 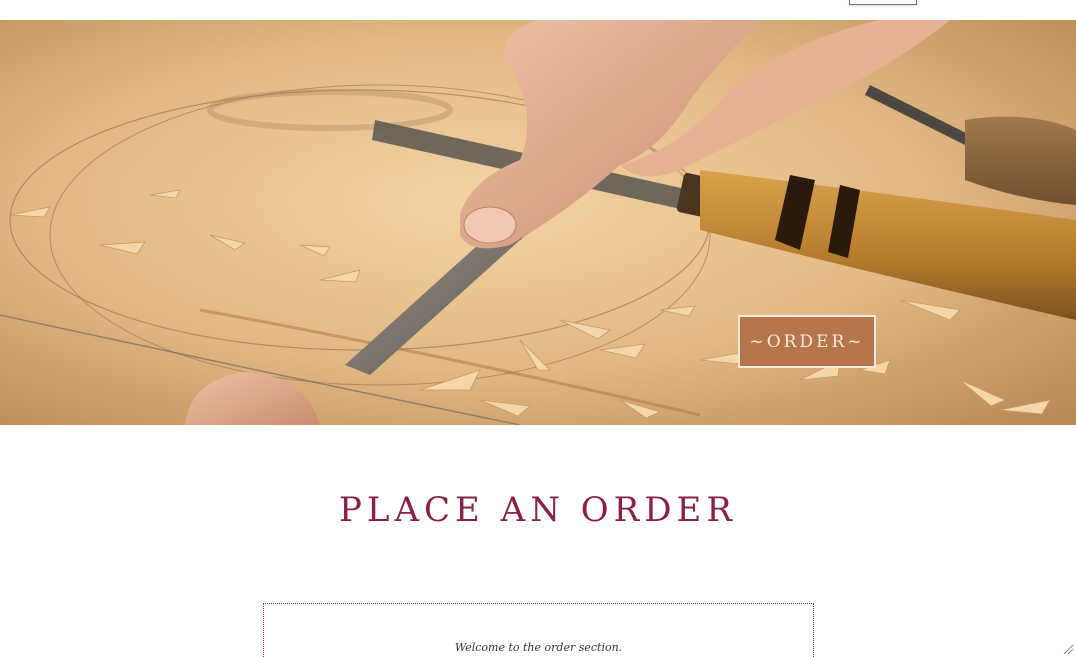 What do you see at coordinates (883, 2) in the screenshot?
I see `header-menu-tab` at bounding box center [883, 2].